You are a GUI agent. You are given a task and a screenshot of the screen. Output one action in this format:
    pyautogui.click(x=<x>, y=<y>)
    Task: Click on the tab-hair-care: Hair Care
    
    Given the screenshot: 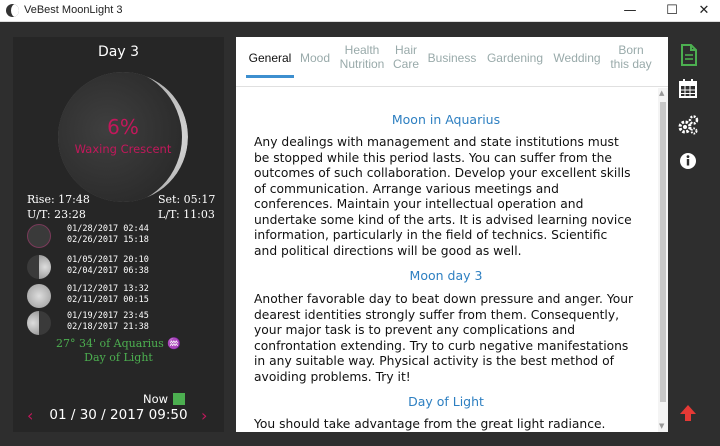 What is the action you would take?
    pyautogui.click(x=406, y=57)
    